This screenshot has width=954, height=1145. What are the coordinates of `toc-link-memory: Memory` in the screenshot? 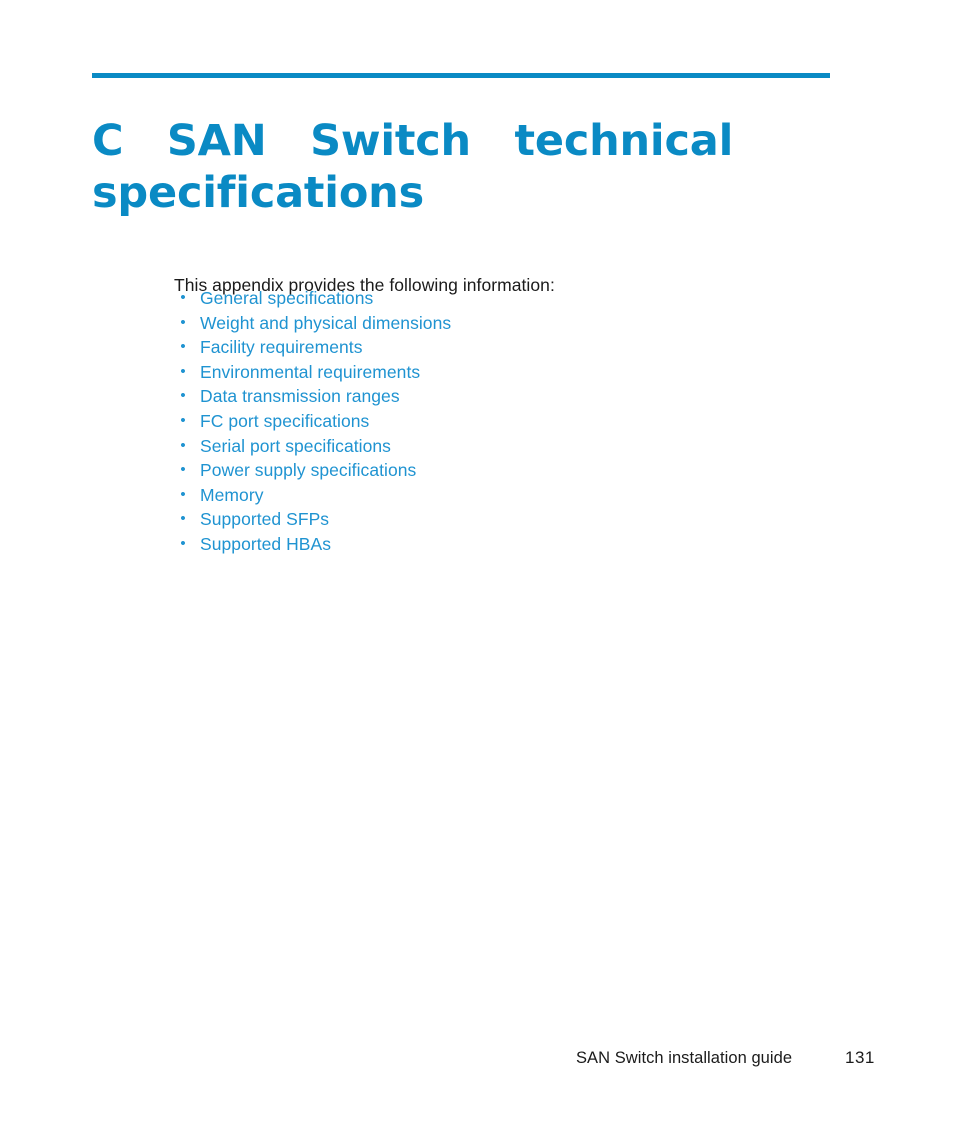 It's located at (232, 495).